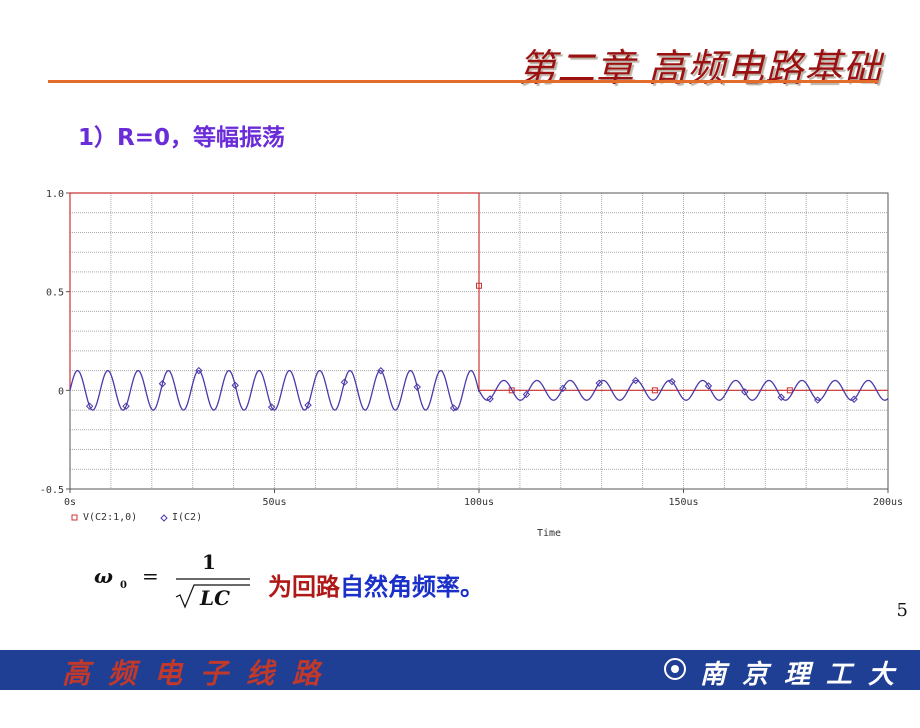  Describe the element at coordinates (209, 562) in the screenshot. I see `formula-numerator: 1` at that location.